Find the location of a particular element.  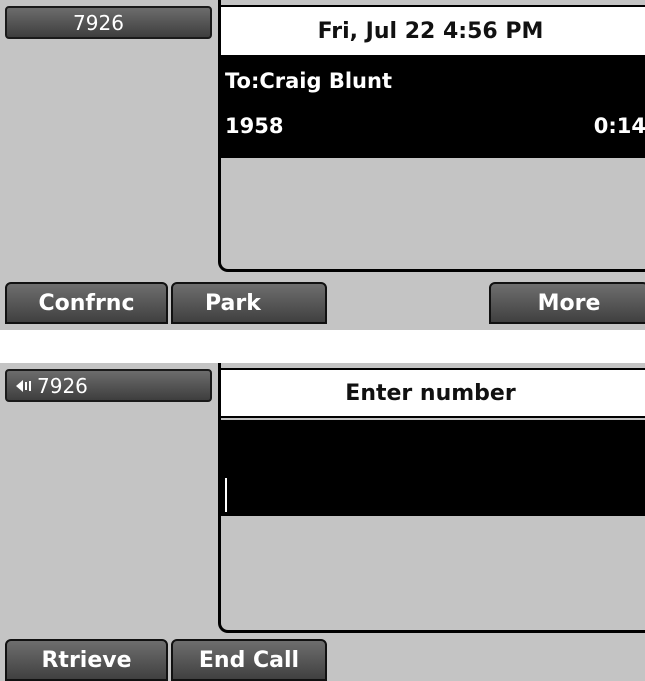

softkey-label: More is located at coordinates (569, 303).